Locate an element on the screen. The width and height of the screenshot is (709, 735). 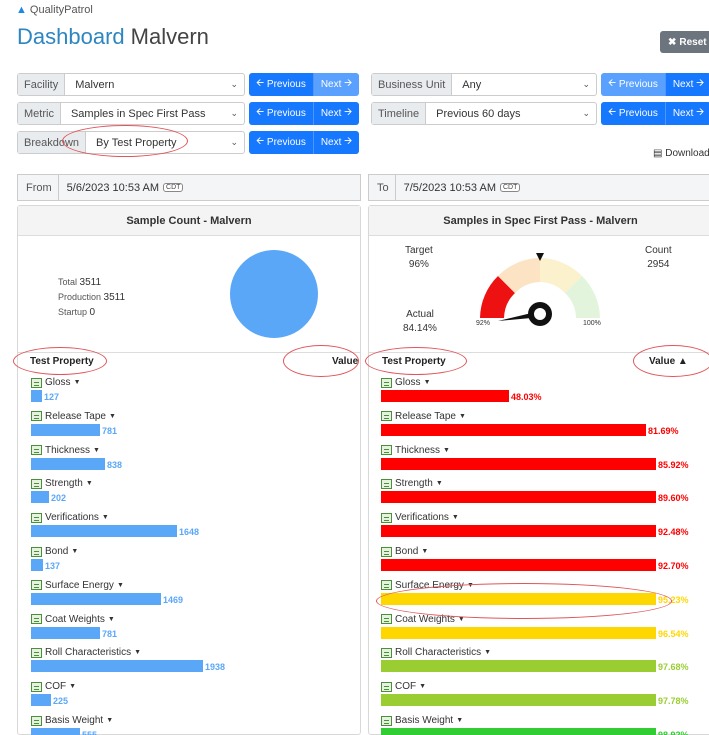
to-date: To 7/5/2023 10:53 AM CDT is located at coordinates (538, 187).